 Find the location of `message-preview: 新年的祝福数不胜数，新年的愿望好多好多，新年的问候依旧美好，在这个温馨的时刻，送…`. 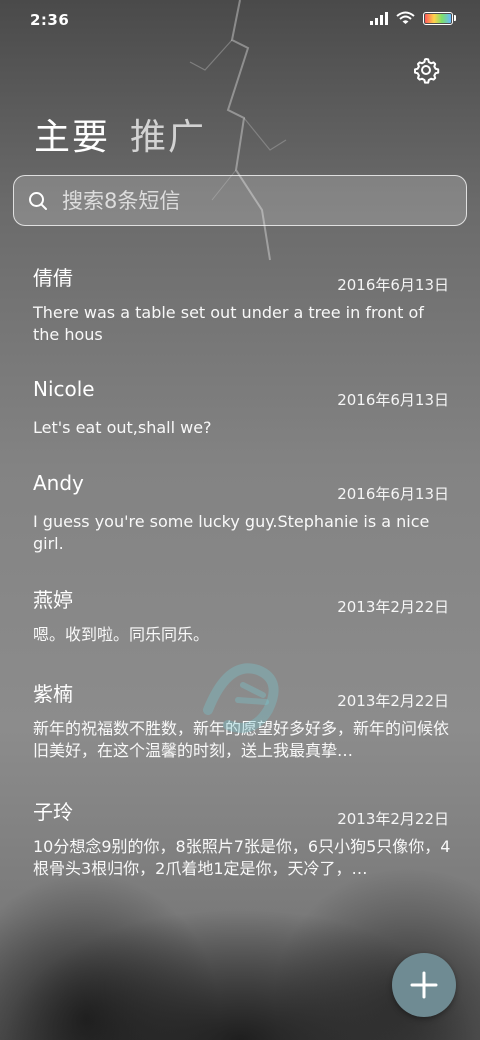

message-preview: 新年的祝福数不胜数，新年的愿望好多好多，新年的问候依旧美好，在这个温馨的时刻，送… is located at coordinates (241, 739).